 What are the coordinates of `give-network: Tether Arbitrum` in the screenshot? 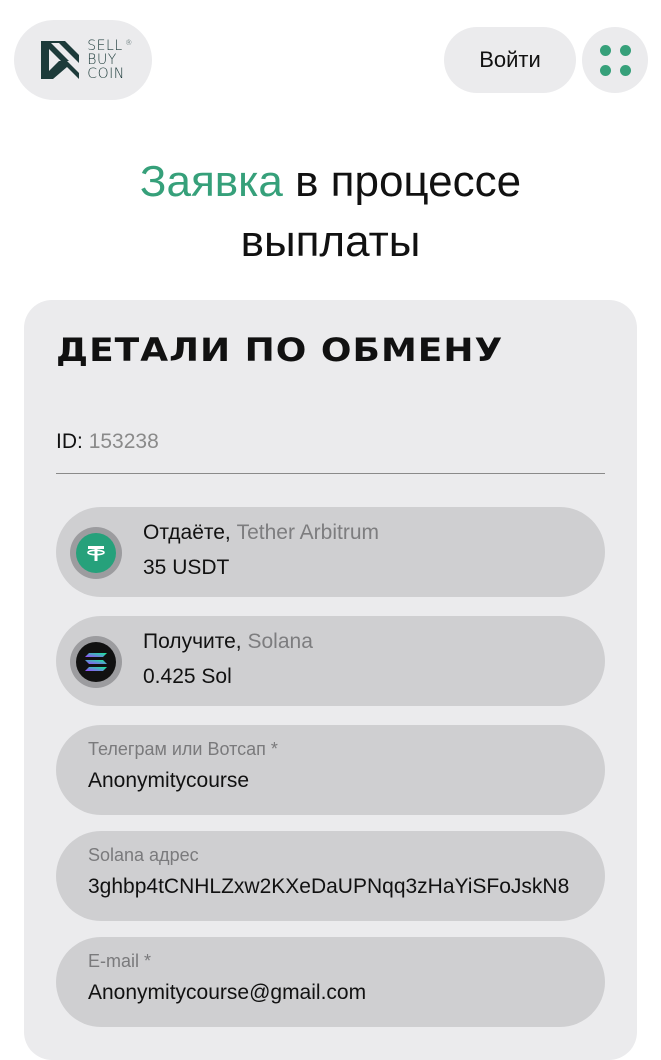 It's located at (307, 532).